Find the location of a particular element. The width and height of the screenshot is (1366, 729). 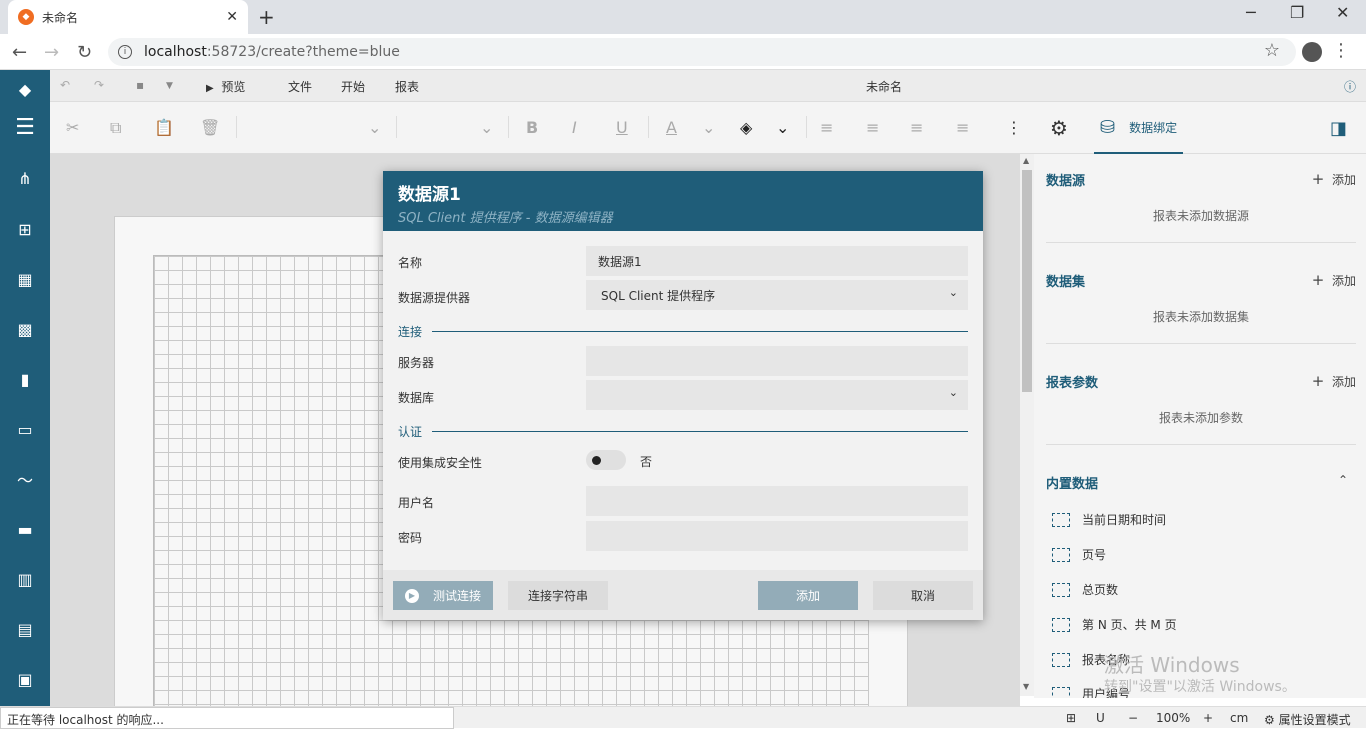

close-window-icon: ✕ is located at coordinates (1342, 12).